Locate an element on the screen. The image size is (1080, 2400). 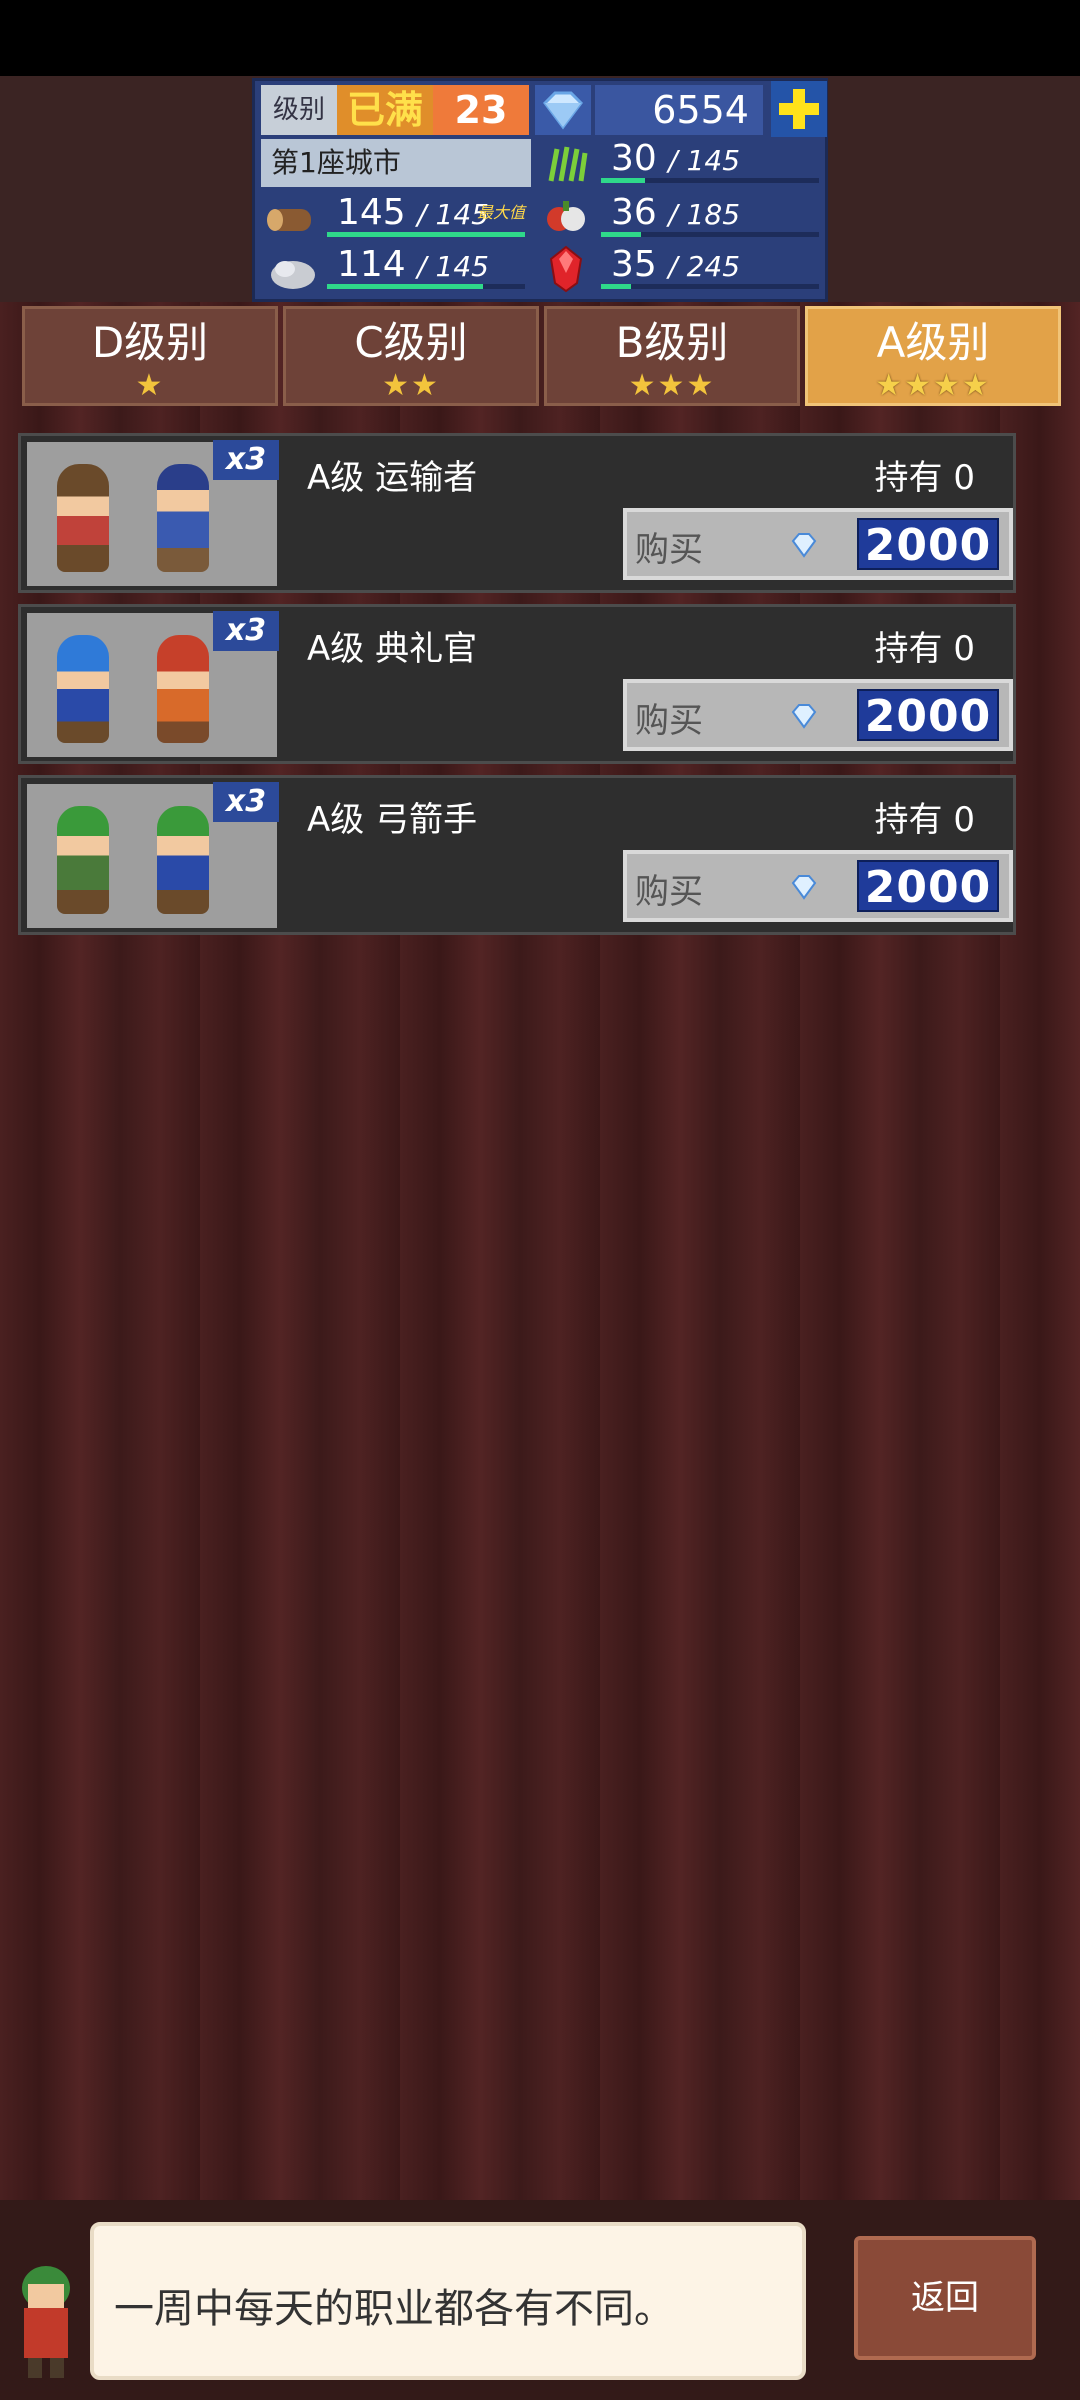
hint-bubble: 一周中每天的职业都各有不同。 is located at coordinates (448, 2301).